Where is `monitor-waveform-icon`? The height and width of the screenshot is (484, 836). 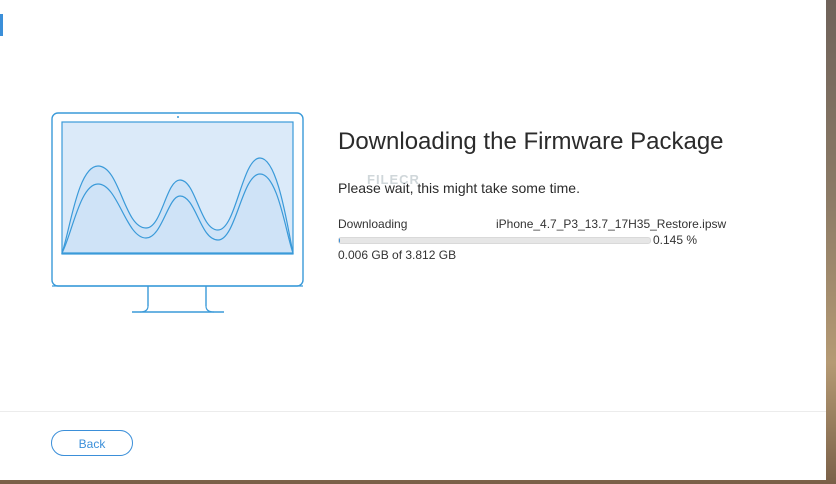
monitor-waveform-icon is located at coordinates (178, 216).